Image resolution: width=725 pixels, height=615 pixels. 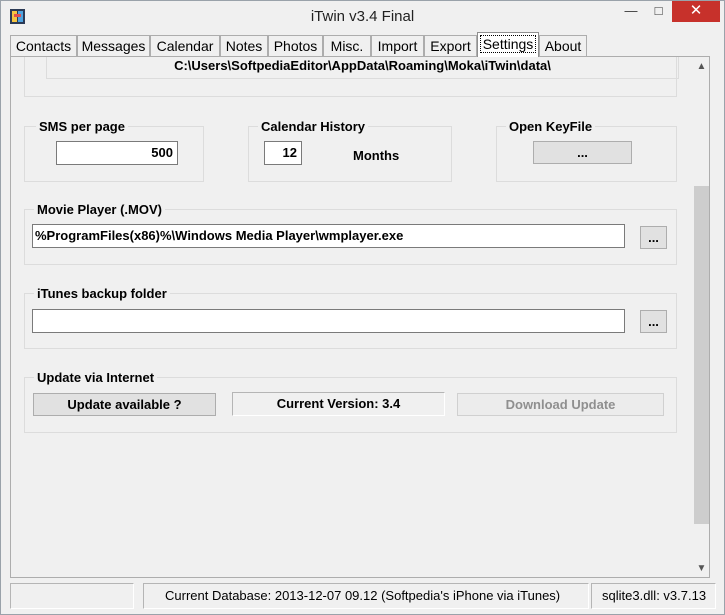 What do you see at coordinates (701, 568) in the screenshot?
I see `scroll-down-arrow-icon: ▼` at bounding box center [701, 568].